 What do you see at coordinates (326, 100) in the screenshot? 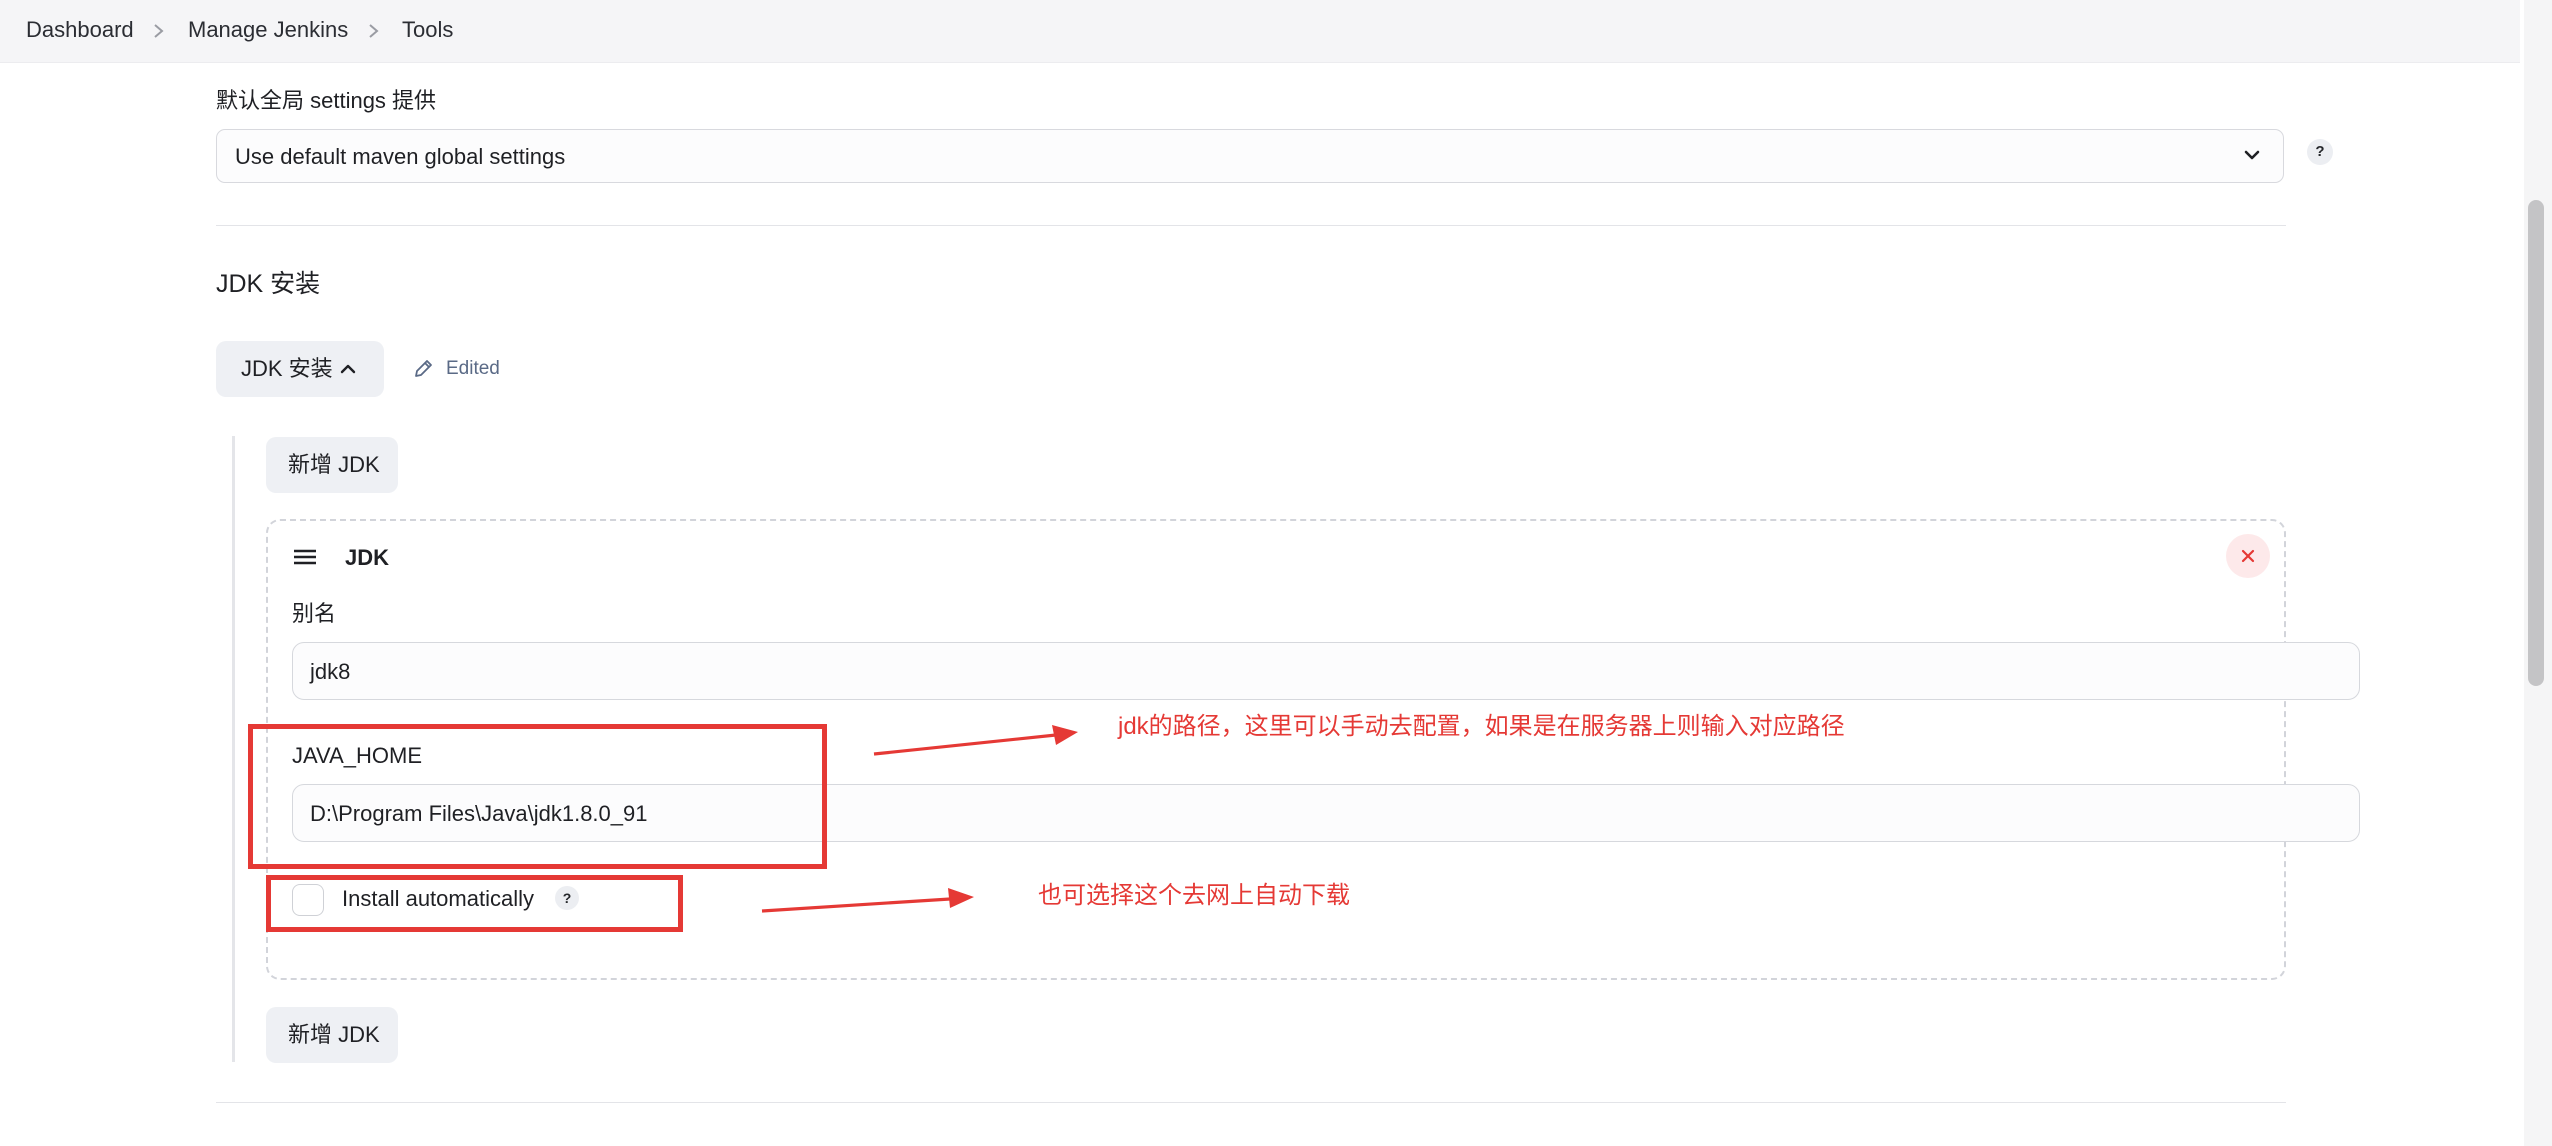
I see `maven-settings-label: 默认全局 settings 提供` at bounding box center [326, 100].